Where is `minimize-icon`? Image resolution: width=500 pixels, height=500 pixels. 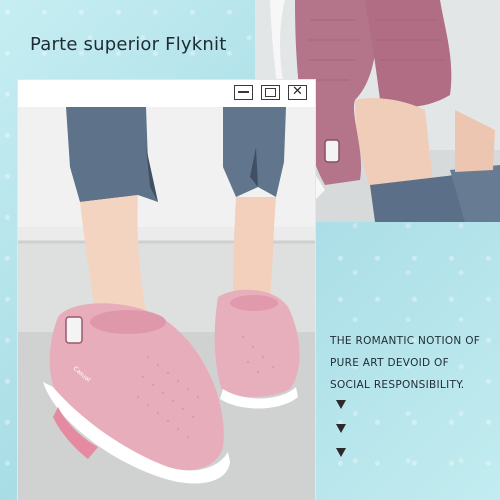 minimize-icon is located at coordinates (243, 92).